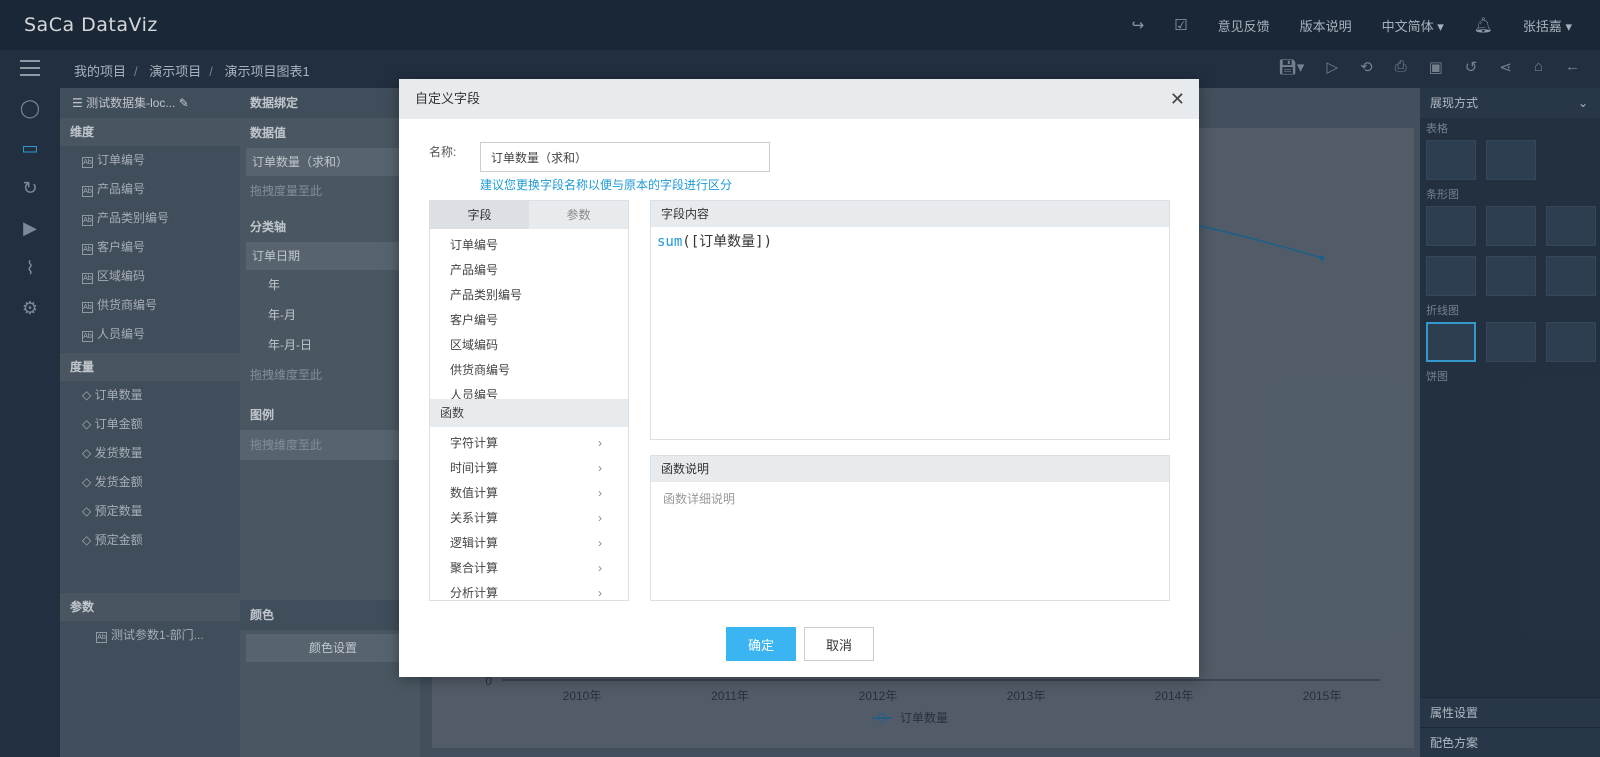 The height and width of the screenshot is (757, 1600). I want to click on field-item: 订单编号, so click(529, 245).